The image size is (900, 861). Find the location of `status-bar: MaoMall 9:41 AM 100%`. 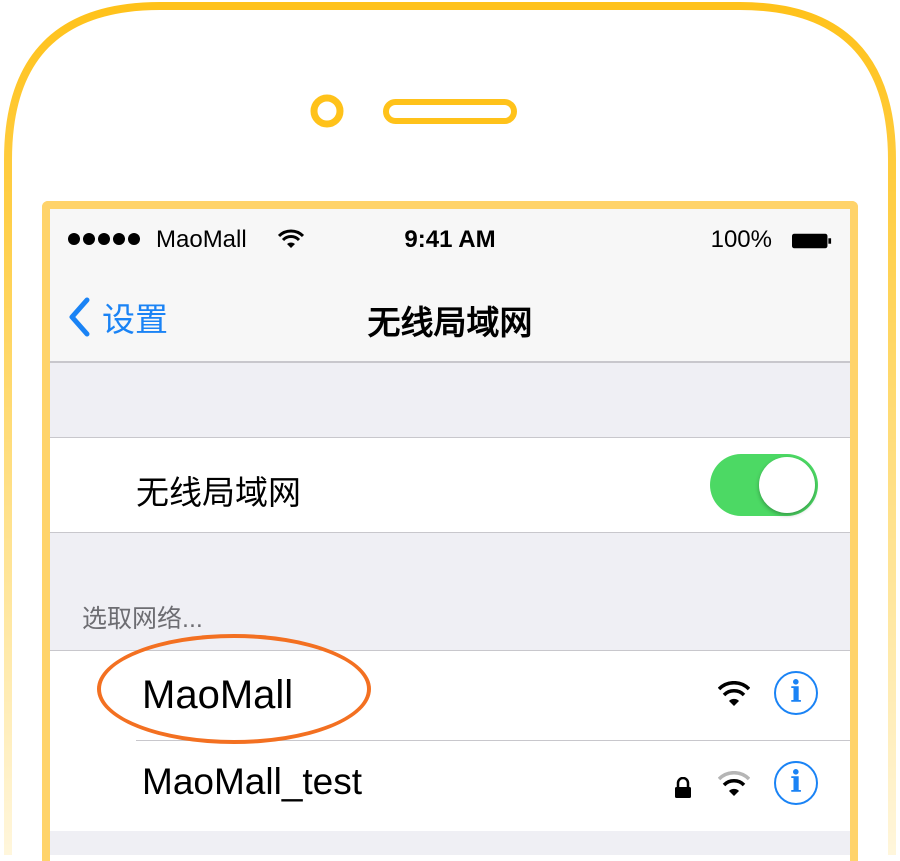

status-bar: MaoMall 9:41 AM 100% is located at coordinates (450, 240).